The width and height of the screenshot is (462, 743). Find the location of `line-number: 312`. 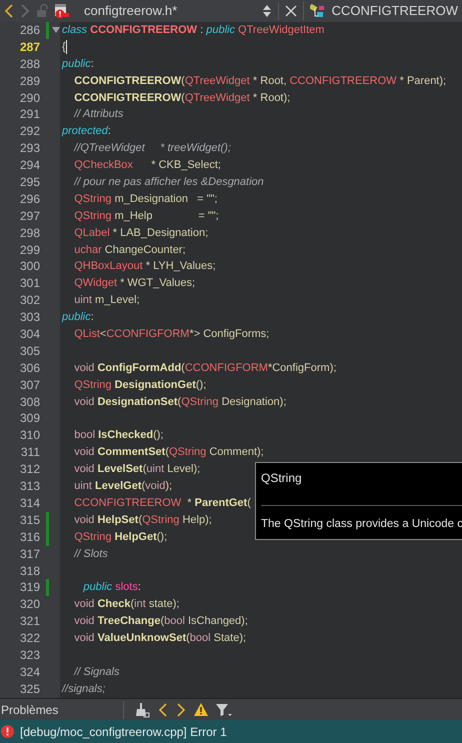

line-number: 312 is located at coordinates (29, 469).